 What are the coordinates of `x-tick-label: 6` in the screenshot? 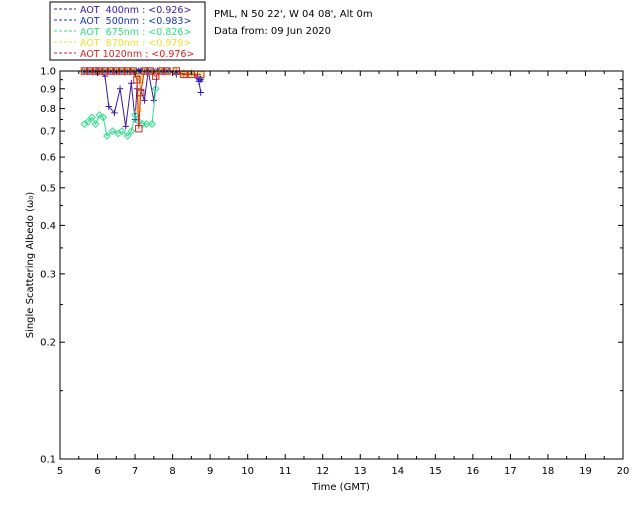 It's located at (97, 471).